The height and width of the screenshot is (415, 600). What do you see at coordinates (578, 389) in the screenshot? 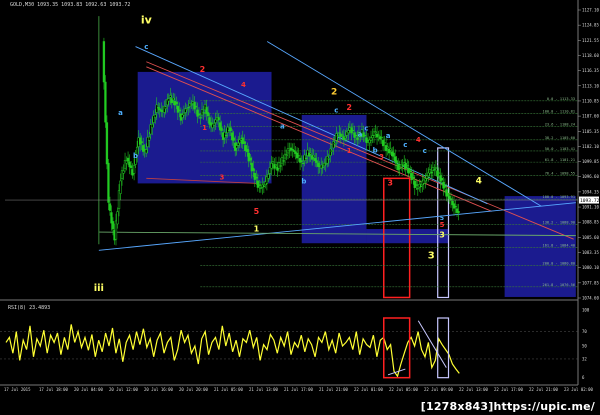
I see `time-tick-label: 23 Jul 02:00` at bounding box center [578, 389].